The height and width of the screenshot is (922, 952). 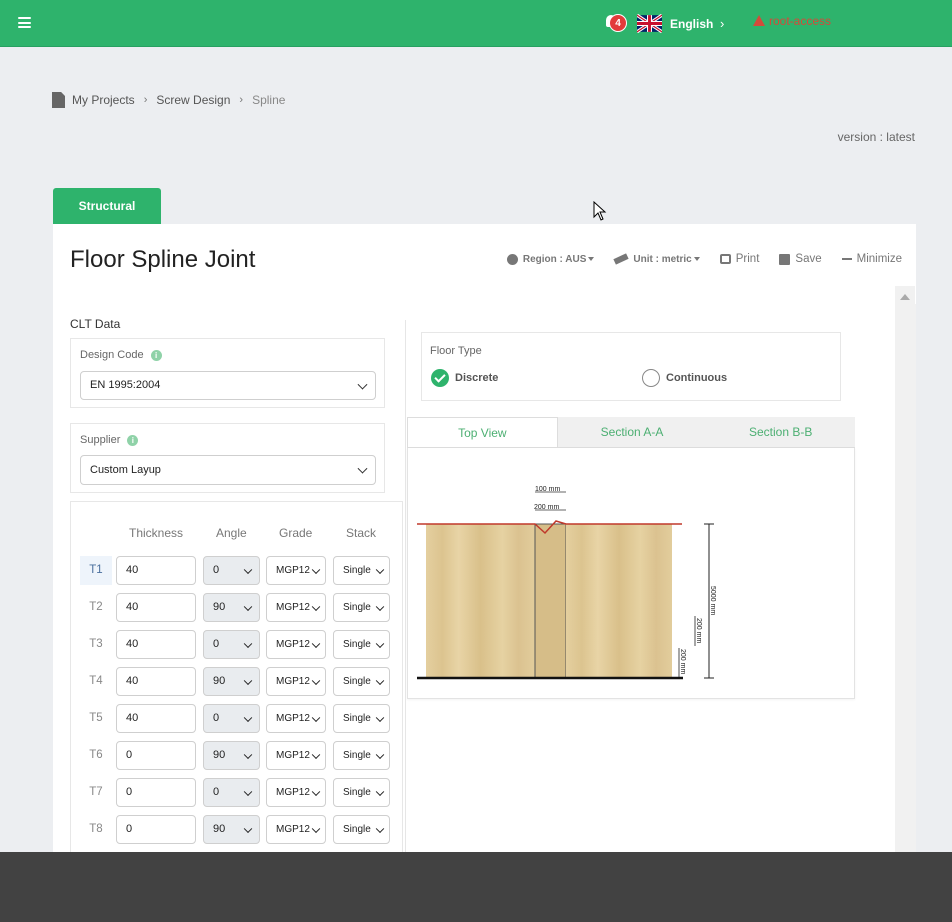 What do you see at coordinates (632, 432) in the screenshot?
I see `tab-section-a-a: Section A-A` at bounding box center [632, 432].